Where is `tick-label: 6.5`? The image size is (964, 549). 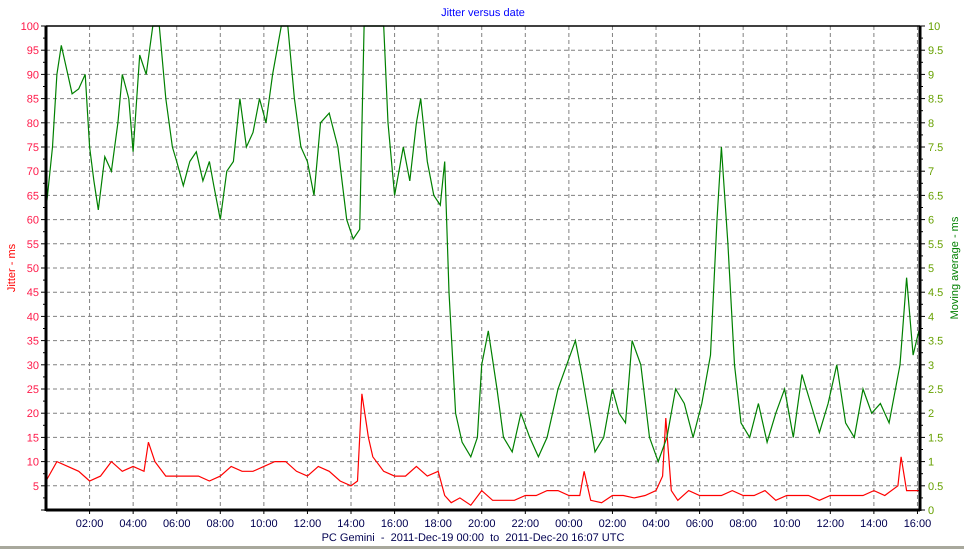 tick-label: 6.5 is located at coordinates (936, 196).